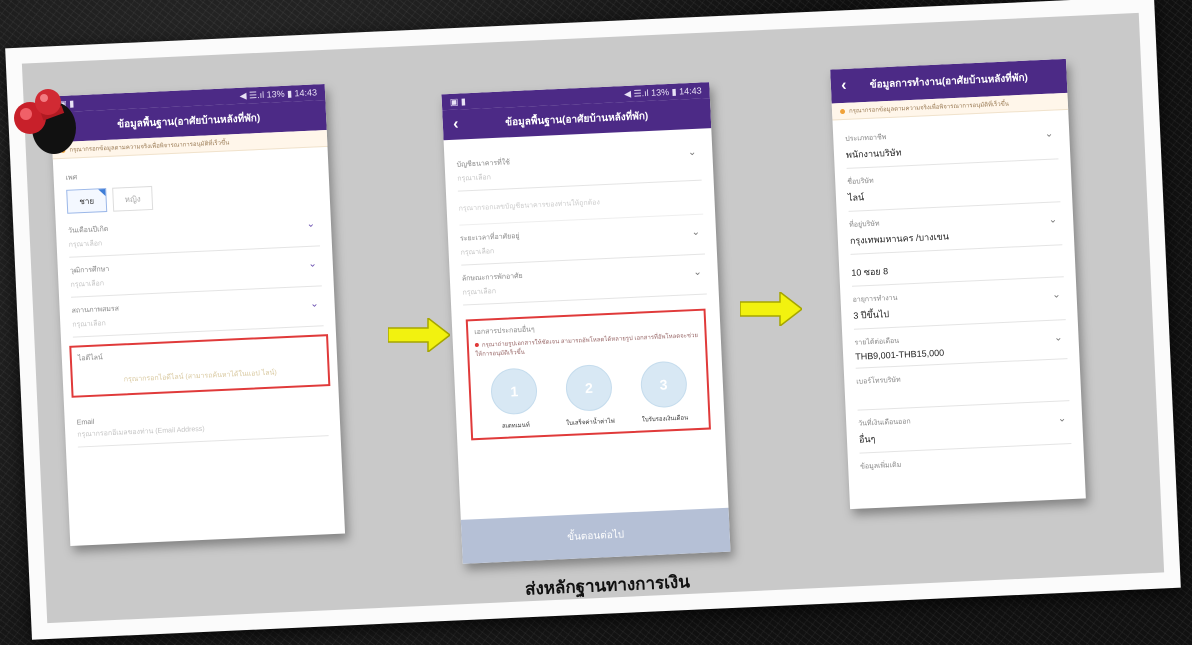 The width and height of the screenshot is (1192, 645). What do you see at coordinates (881, 466) in the screenshot?
I see `additional-info-label: ข้อมูลเพิ่มเติม` at bounding box center [881, 466].